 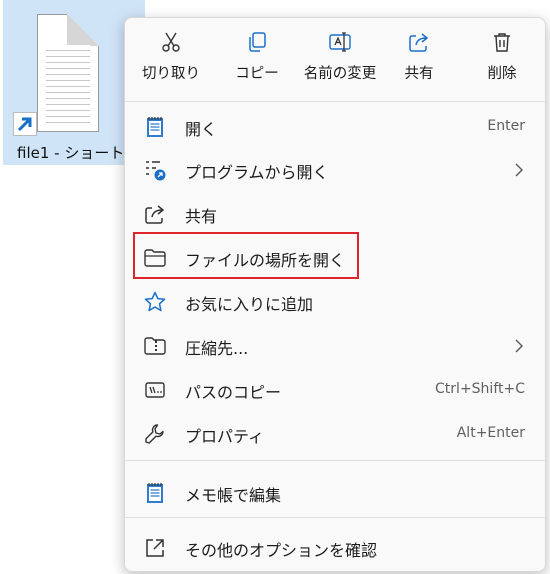 What do you see at coordinates (25, 124) in the screenshot?
I see `shortcut-arrow-icon` at bounding box center [25, 124].